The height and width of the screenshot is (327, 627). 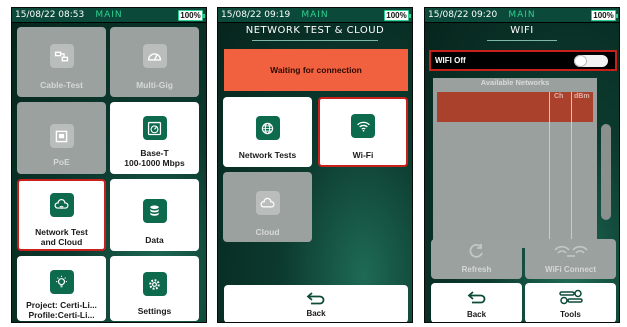 What do you see at coordinates (267, 155) in the screenshot?
I see `tile-label: Network Tests` at bounding box center [267, 155].